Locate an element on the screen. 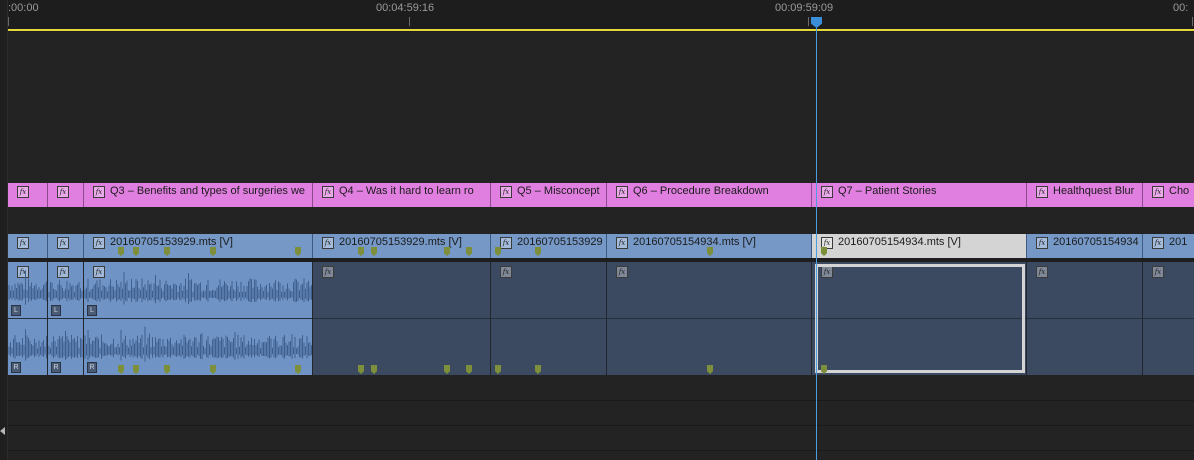 This screenshot has width=1194, height=460. video-clip: fx 201 is located at coordinates (1168, 246).